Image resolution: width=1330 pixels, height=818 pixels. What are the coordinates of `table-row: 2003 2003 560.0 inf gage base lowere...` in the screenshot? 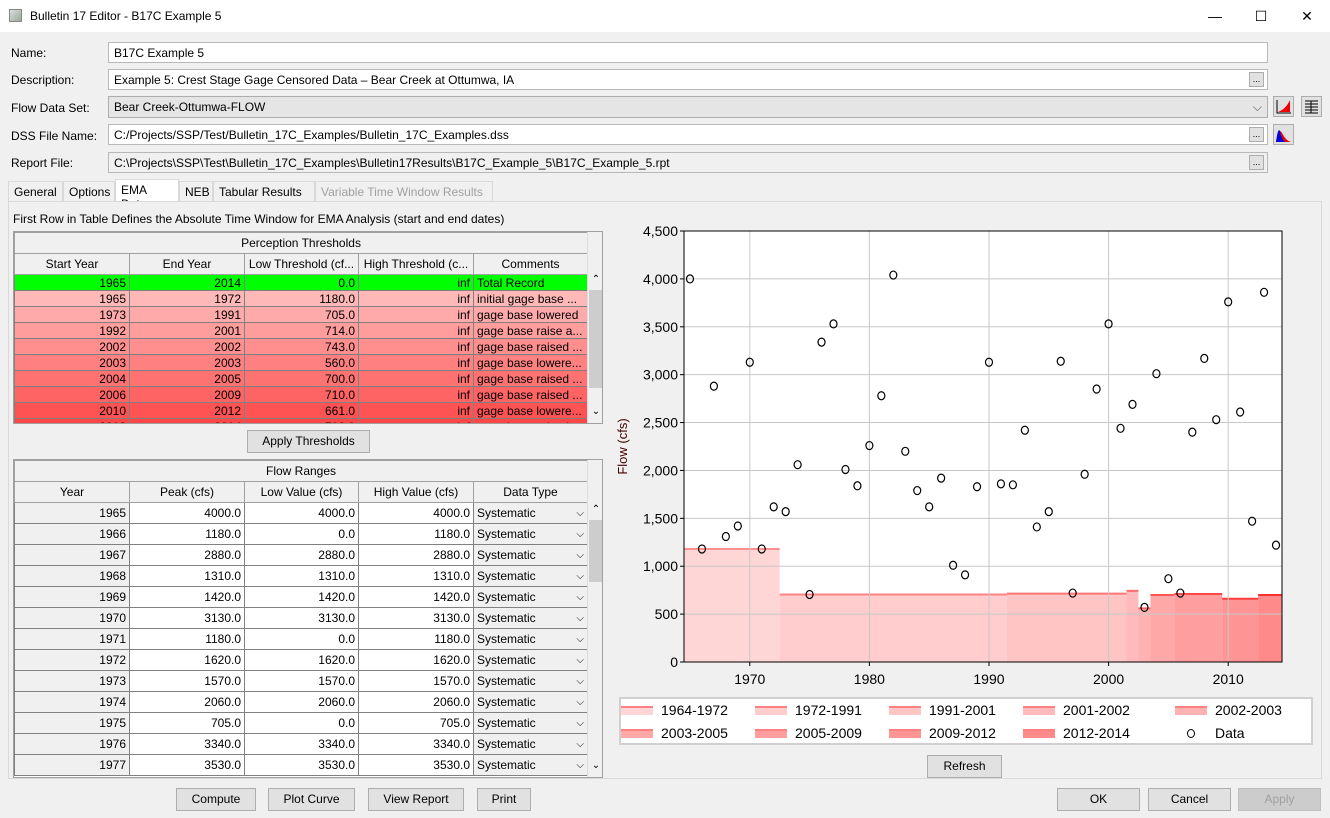 It's located at (301, 362).